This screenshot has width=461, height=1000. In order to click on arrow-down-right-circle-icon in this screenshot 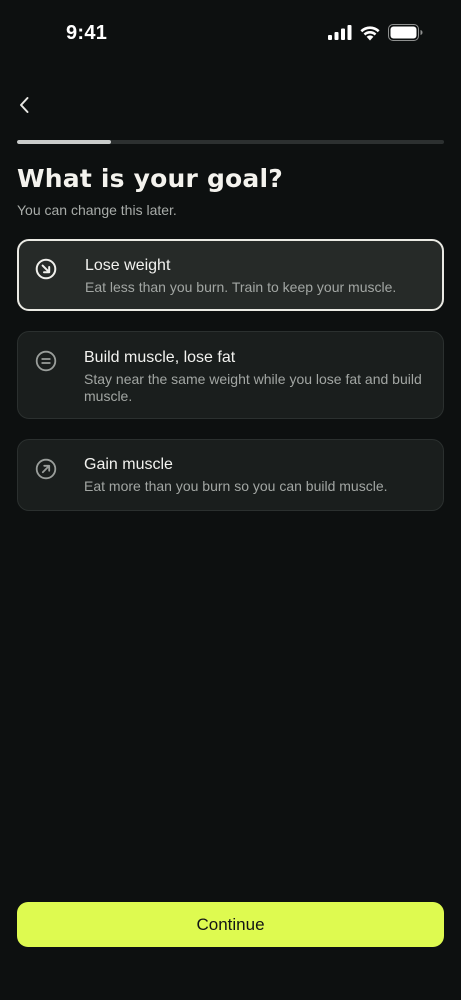, I will do `click(46, 269)`.